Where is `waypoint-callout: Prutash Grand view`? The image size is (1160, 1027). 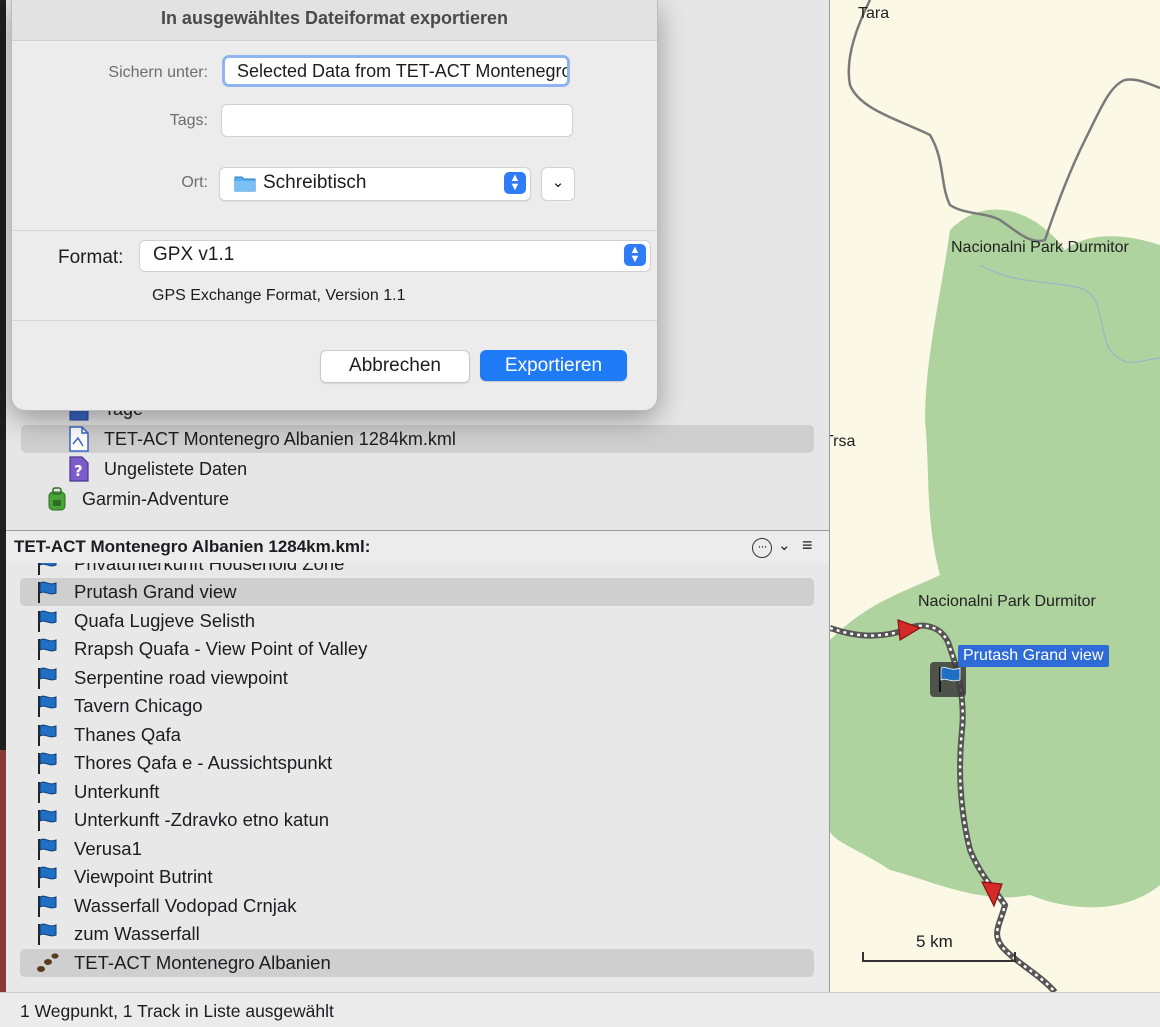
waypoint-callout: Prutash Grand view is located at coordinates (1033, 656).